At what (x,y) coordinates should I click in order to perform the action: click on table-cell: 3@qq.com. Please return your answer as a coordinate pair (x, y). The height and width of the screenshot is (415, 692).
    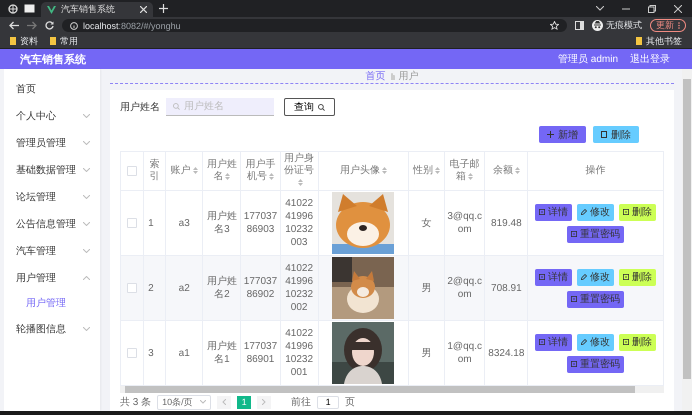
    Looking at the image, I should click on (464, 223).